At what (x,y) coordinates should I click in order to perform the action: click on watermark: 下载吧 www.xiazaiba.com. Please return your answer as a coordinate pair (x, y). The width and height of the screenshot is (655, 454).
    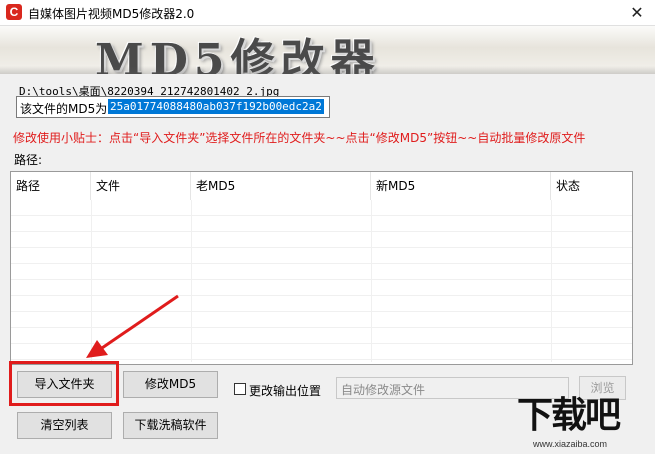
    Looking at the image, I should click on (585, 424).